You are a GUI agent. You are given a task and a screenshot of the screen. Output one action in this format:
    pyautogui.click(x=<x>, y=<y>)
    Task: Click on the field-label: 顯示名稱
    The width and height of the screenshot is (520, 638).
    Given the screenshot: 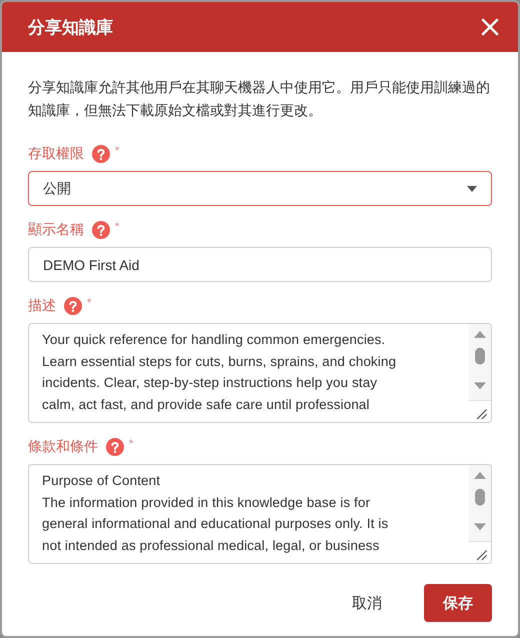 What is the action you would take?
    pyautogui.click(x=56, y=230)
    